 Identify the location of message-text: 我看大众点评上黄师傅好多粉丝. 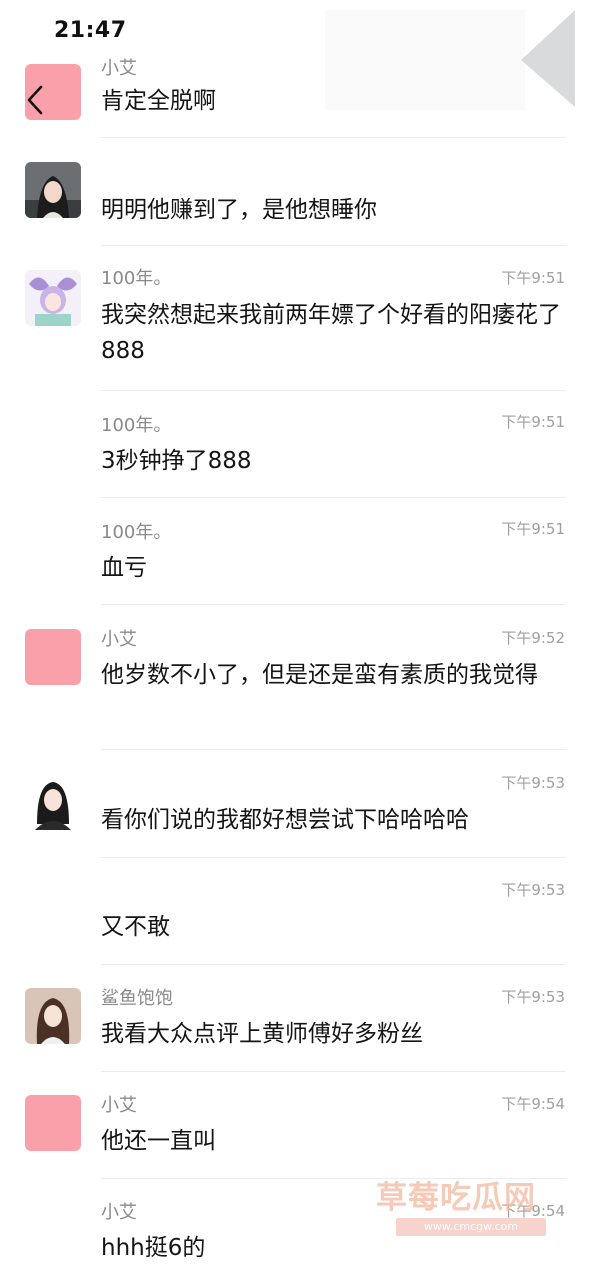
(262, 1034).